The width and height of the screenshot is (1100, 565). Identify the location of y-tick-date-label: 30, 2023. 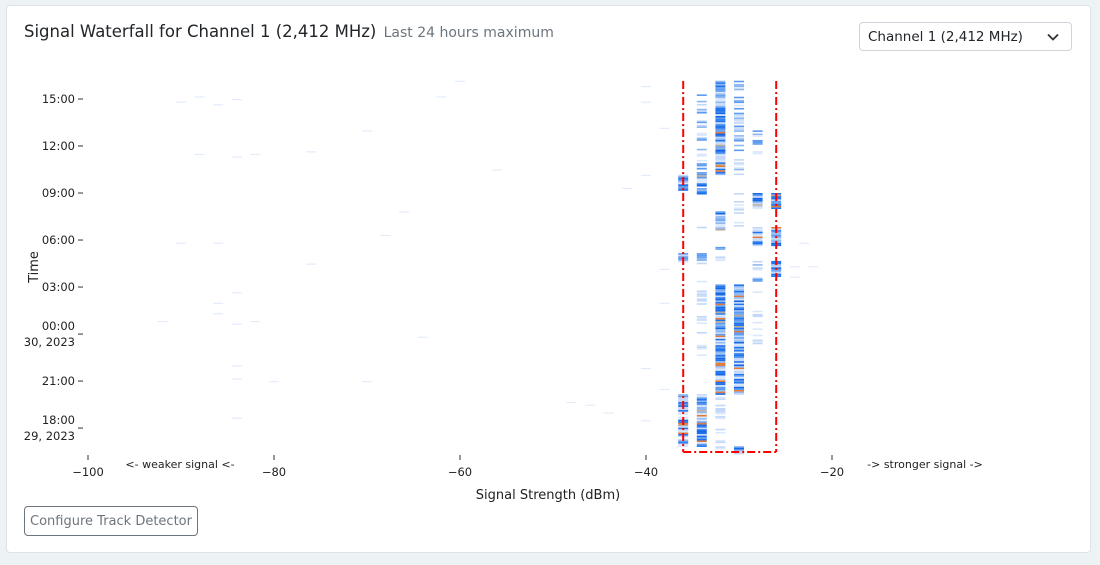
(49, 342).